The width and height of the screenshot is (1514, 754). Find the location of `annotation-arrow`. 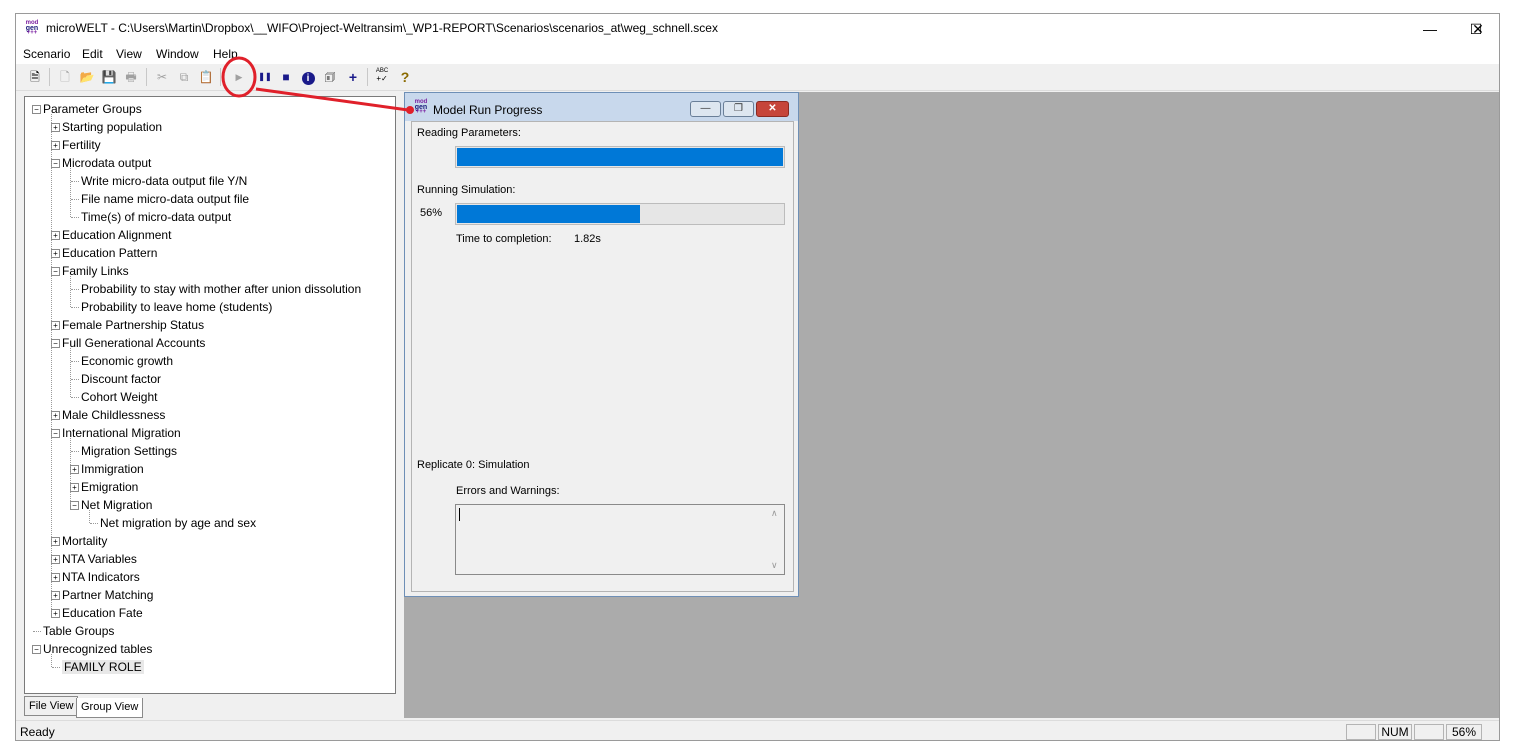

annotation-arrow is located at coordinates (332, 99).